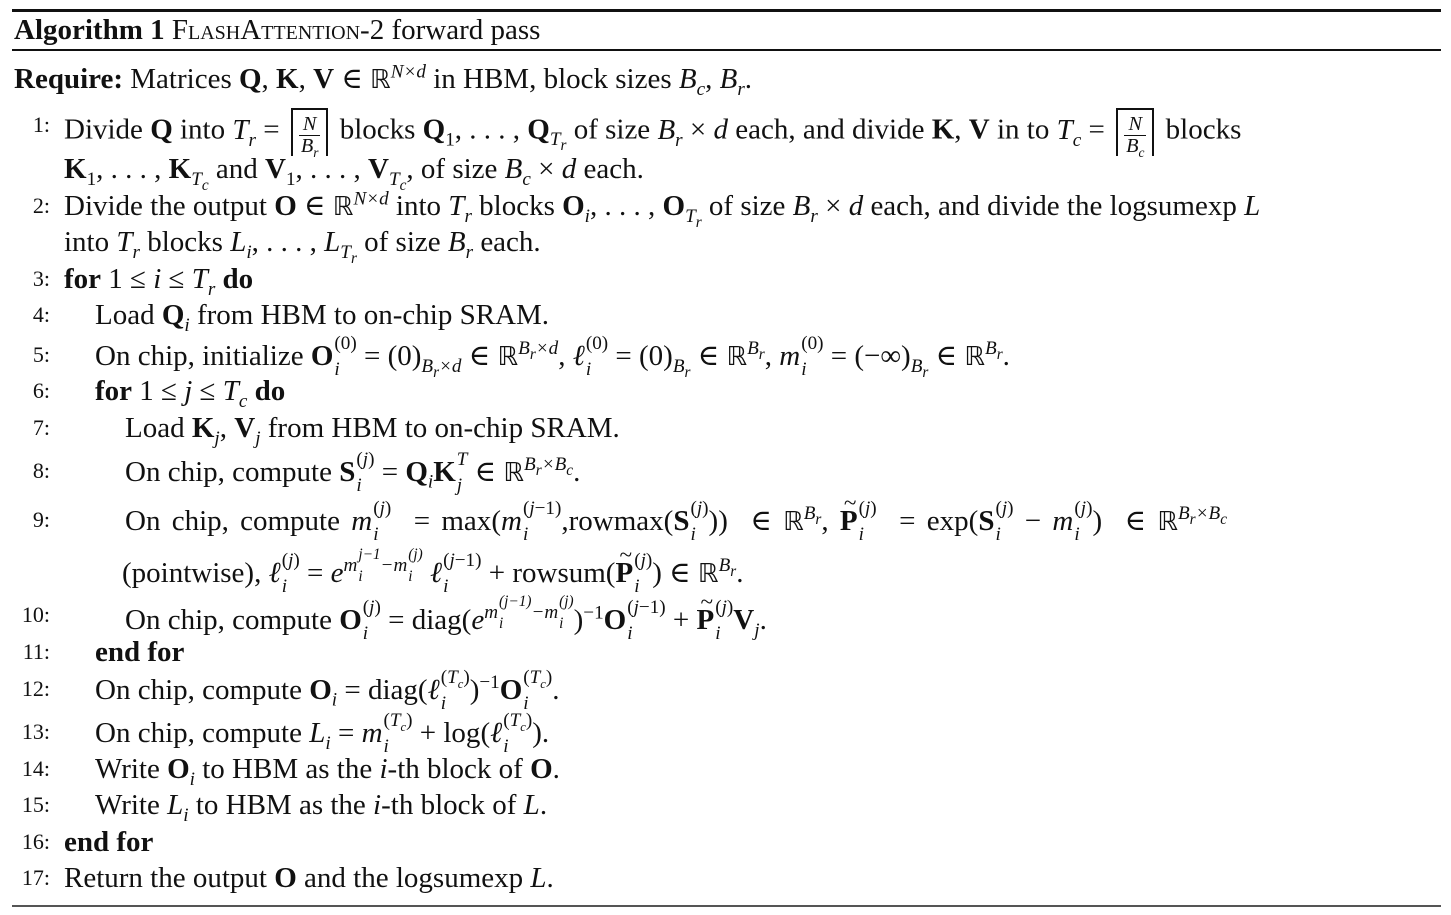 This screenshot has height=915, width=1451. Describe the element at coordinates (41, 470) in the screenshot. I see `line-number: 8:` at that location.